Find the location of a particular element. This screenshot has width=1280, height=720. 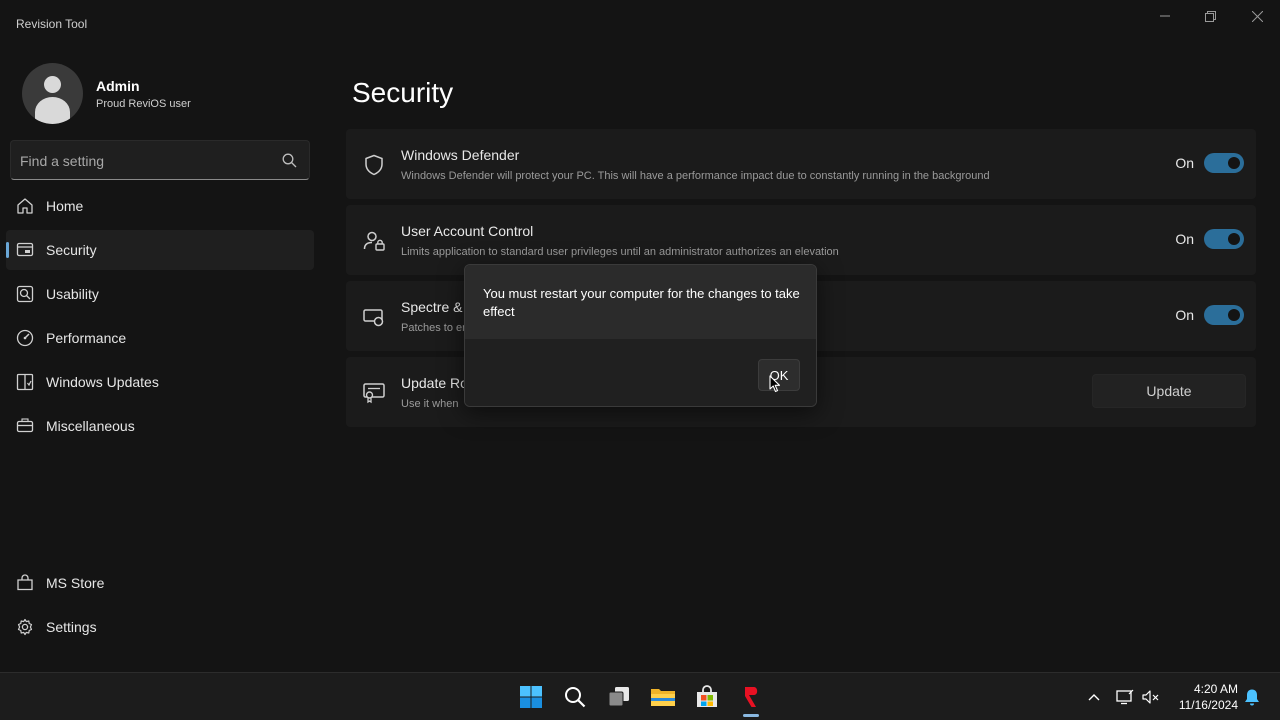

restore-button is located at coordinates (1210, 16).